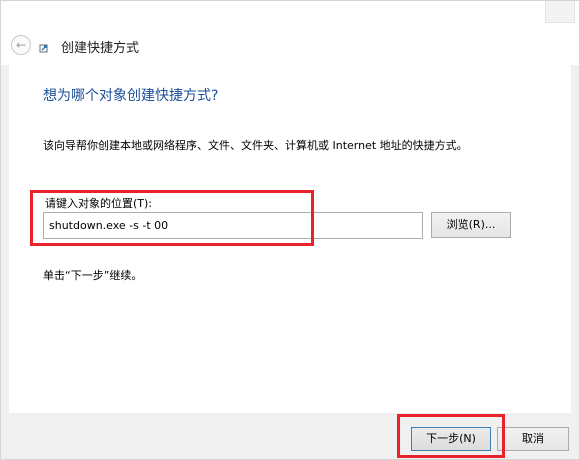 This screenshot has width=580, height=460. What do you see at coordinates (43, 48) in the screenshot?
I see `shortcut-icon` at bounding box center [43, 48].